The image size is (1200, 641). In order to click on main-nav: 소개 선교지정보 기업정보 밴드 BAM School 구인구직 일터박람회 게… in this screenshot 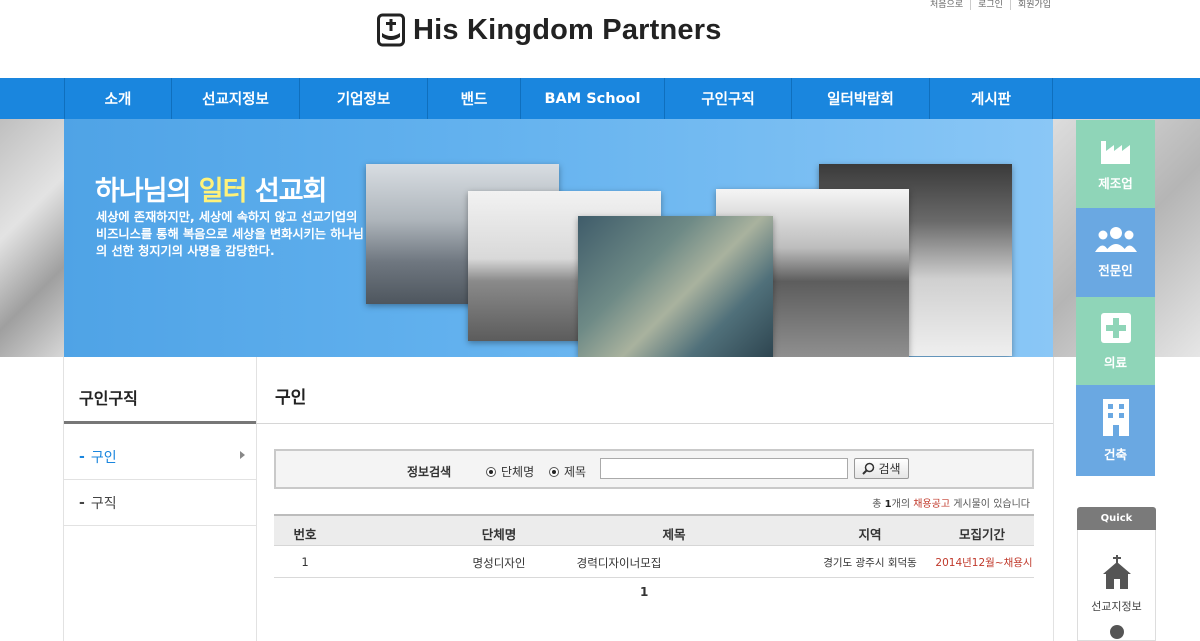, I will do `click(600, 98)`.